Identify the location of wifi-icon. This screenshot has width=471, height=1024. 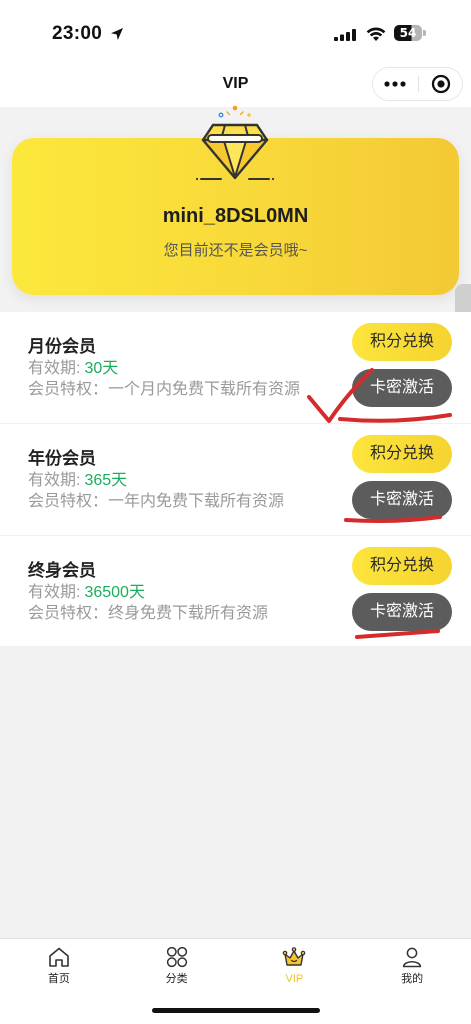
(376, 34).